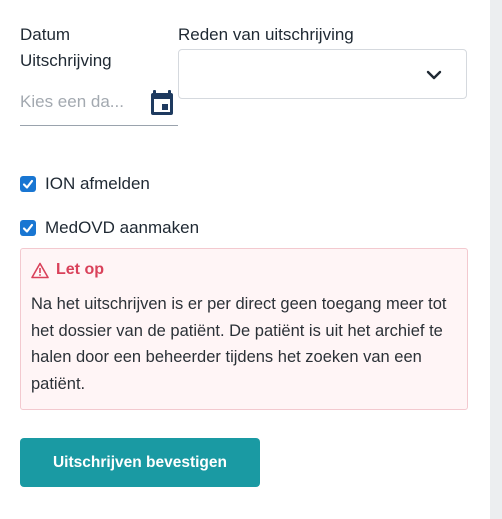 The height and width of the screenshot is (519, 502). What do you see at coordinates (80, 269) in the screenshot?
I see `alert-title: Let op` at bounding box center [80, 269].